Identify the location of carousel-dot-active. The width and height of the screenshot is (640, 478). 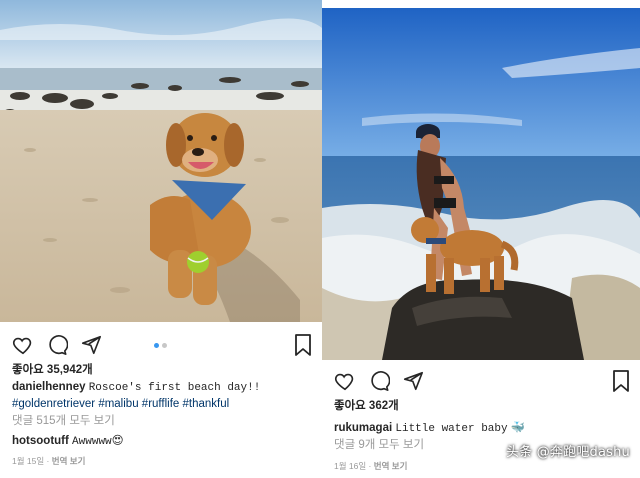
(156, 345).